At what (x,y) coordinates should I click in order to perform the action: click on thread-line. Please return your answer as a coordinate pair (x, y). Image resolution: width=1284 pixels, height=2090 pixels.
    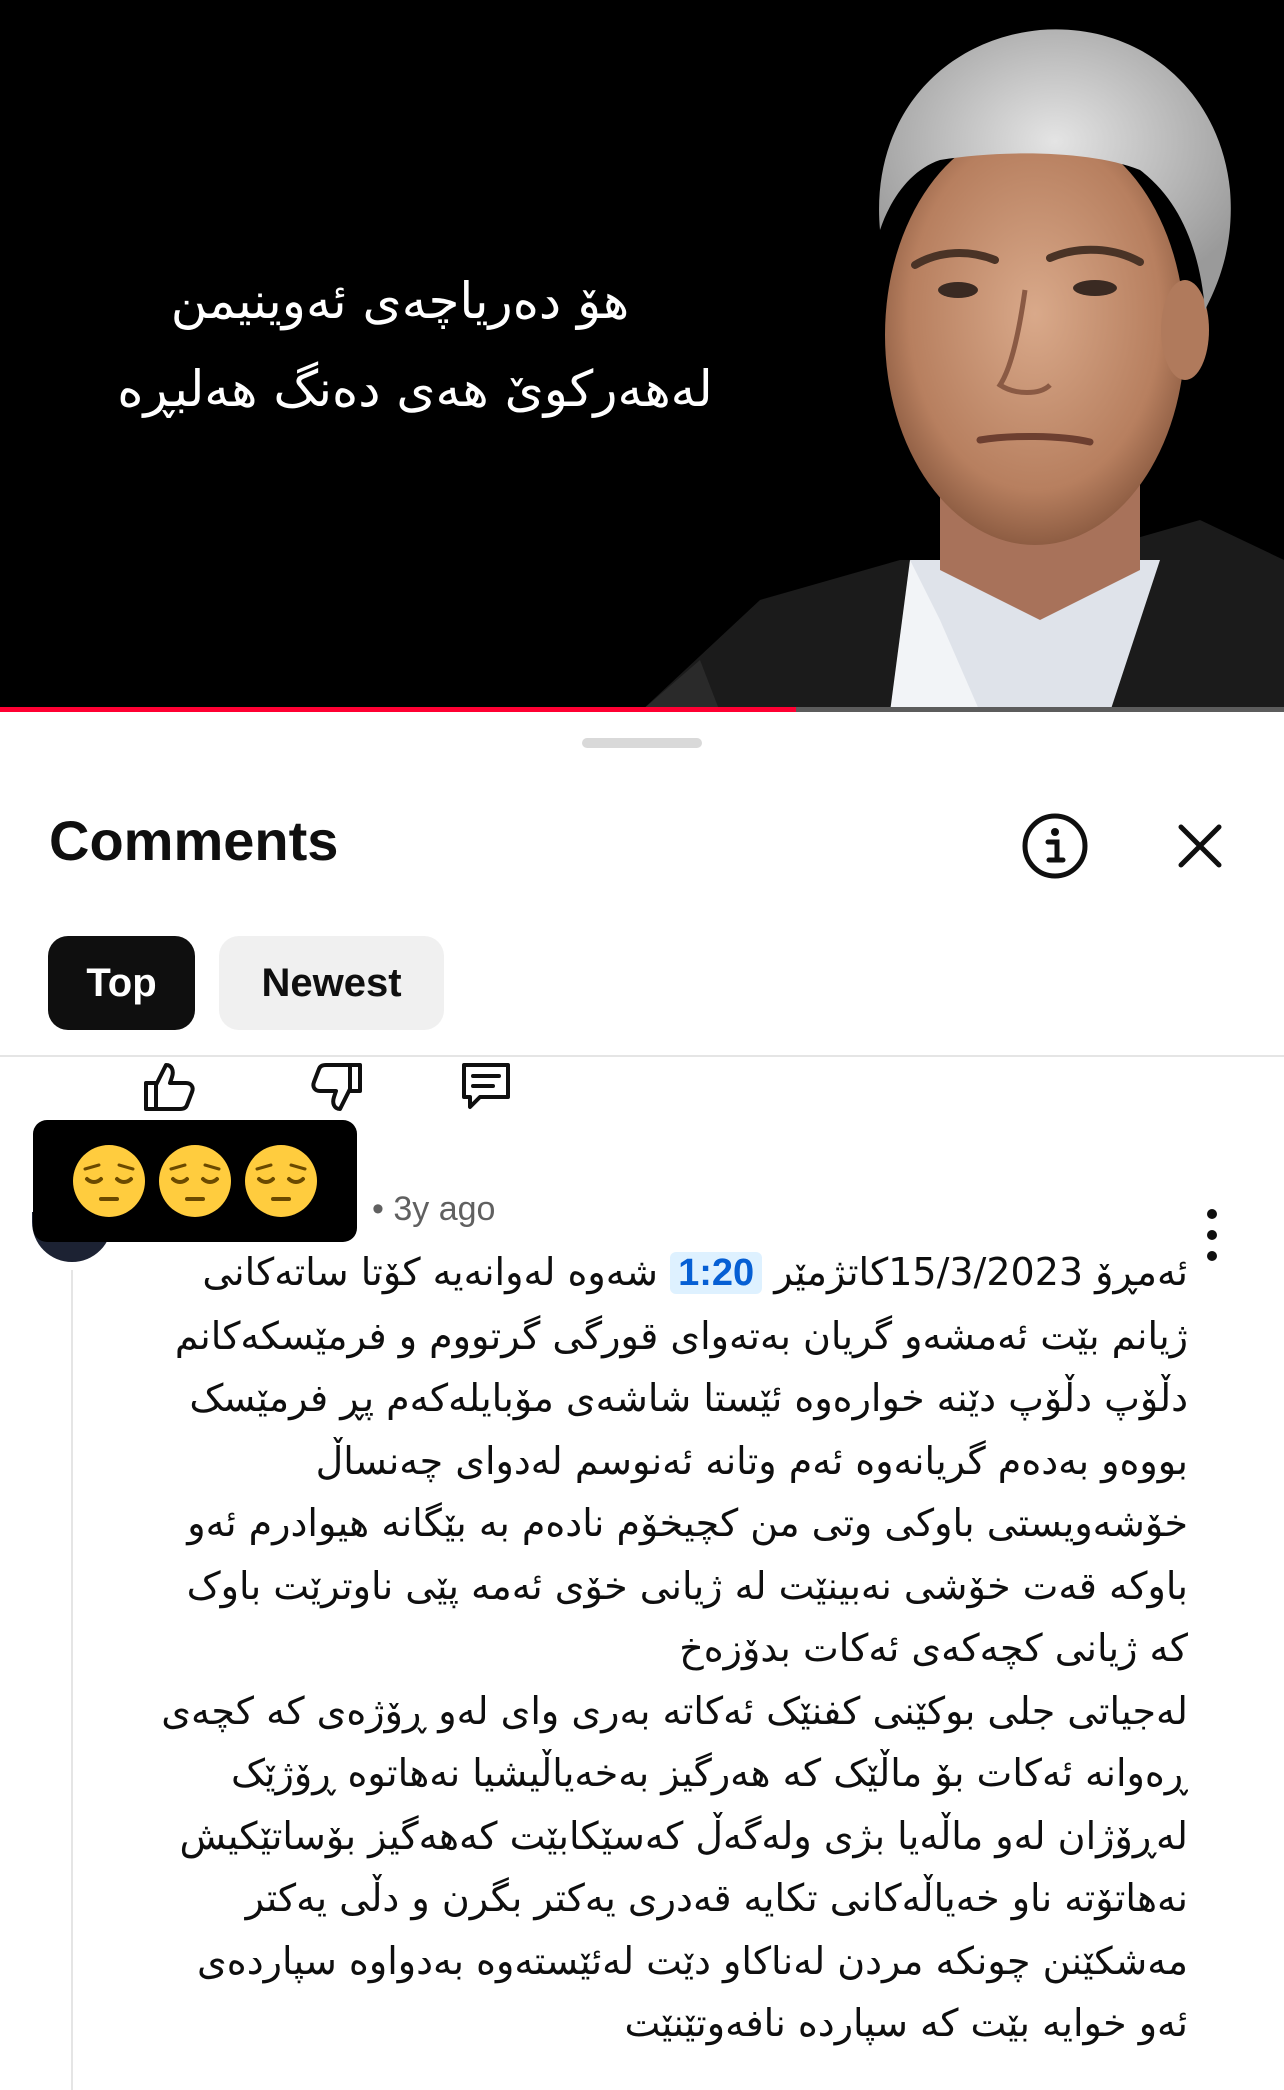
    Looking at the image, I should click on (72, 1680).